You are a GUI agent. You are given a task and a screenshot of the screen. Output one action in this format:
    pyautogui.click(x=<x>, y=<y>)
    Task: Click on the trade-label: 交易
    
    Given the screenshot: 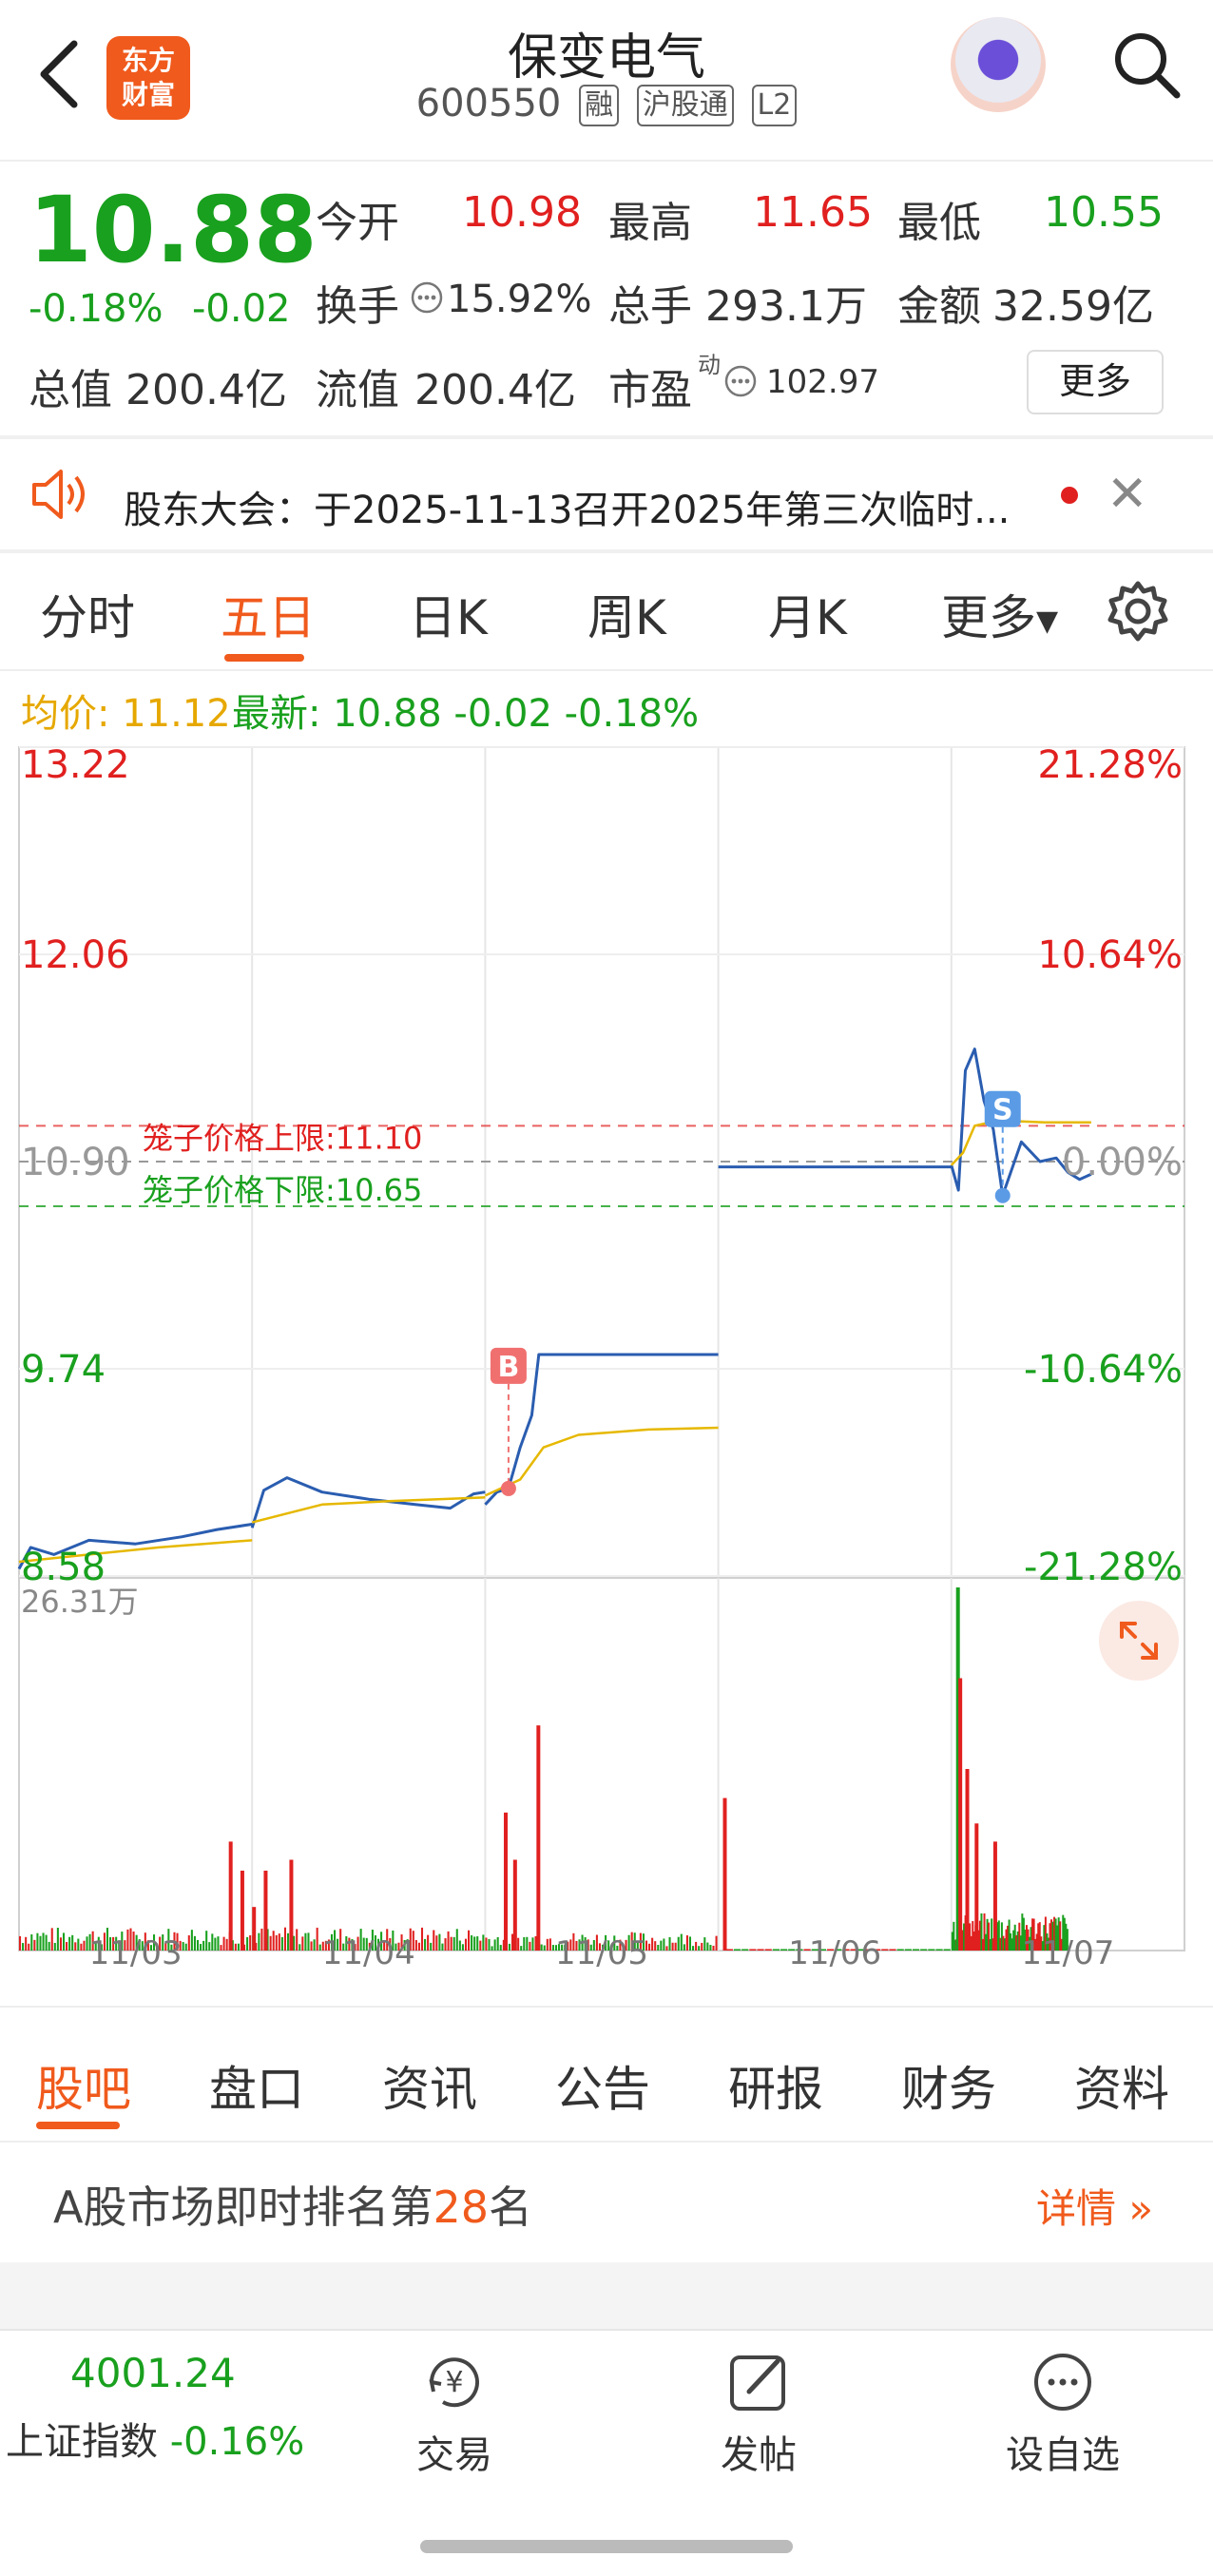 What is the action you would take?
    pyautogui.click(x=454, y=2451)
    